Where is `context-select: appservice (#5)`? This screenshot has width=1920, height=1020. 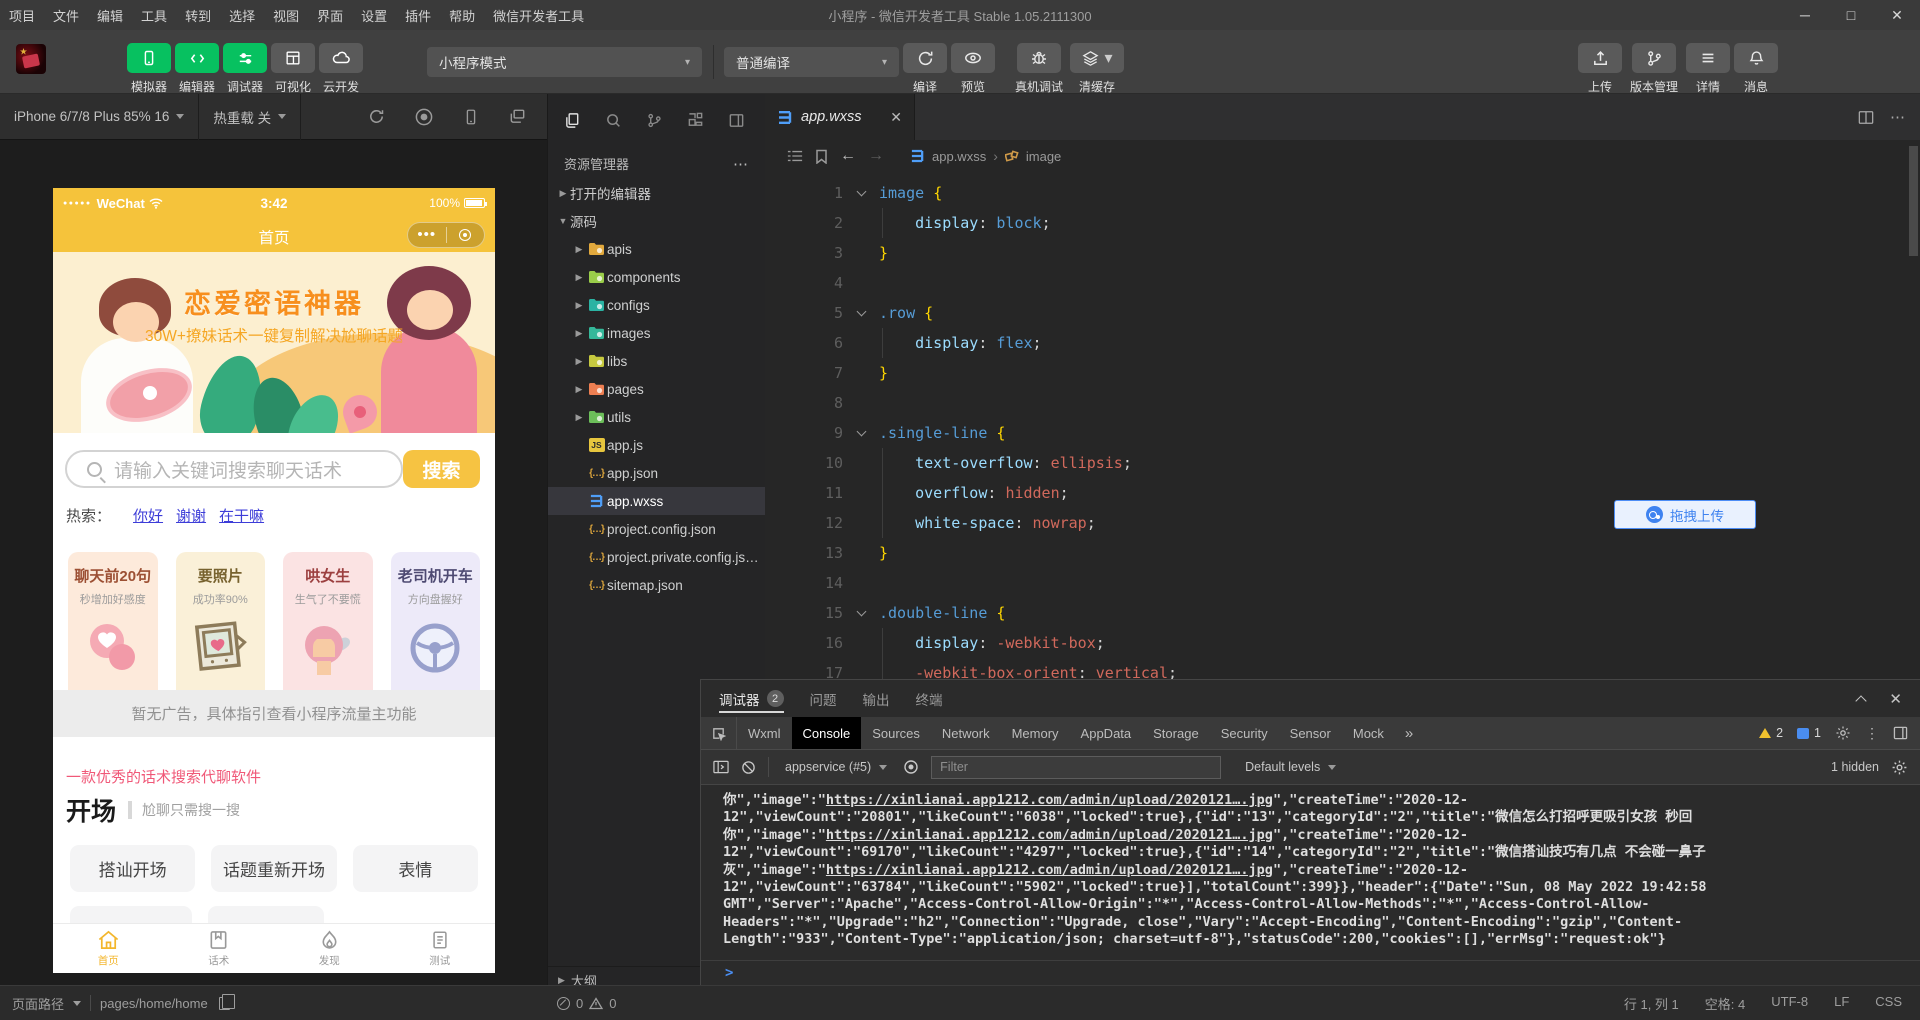
context-select: appservice (#5) is located at coordinates (836, 767).